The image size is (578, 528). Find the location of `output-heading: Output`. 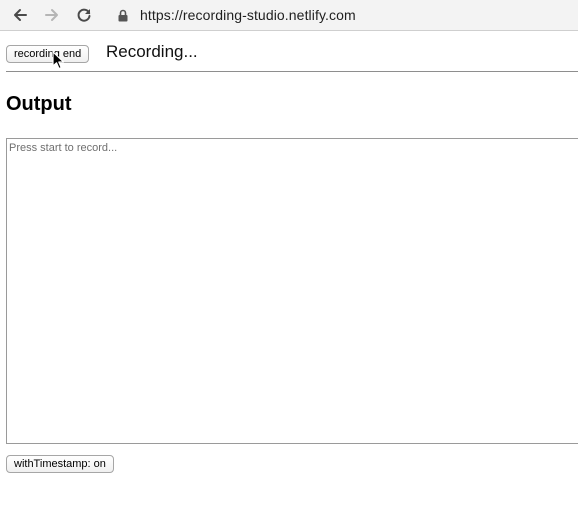

output-heading: Output is located at coordinates (39, 104).